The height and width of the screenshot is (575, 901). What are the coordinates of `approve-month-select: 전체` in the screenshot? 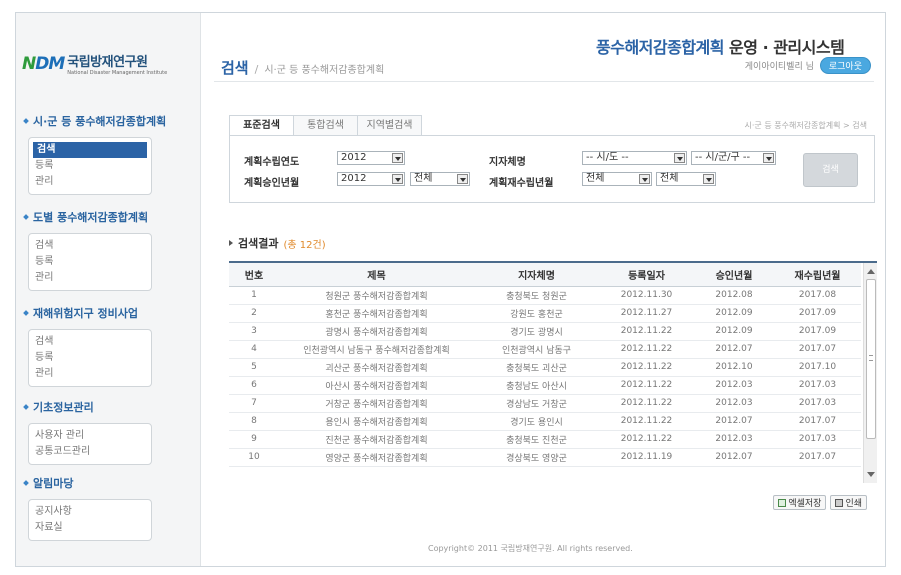 It's located at (440, 179).